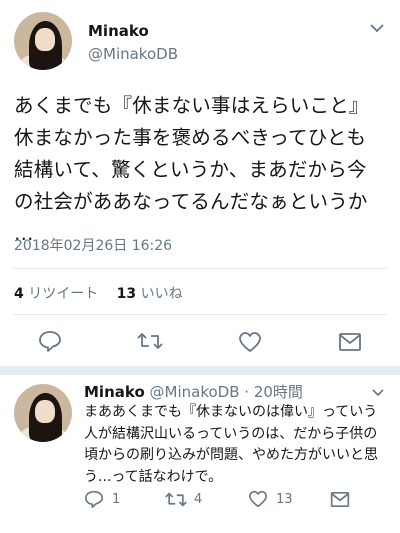 The height and width of the screenshot is (533, 400). I want to click on retweets-count: 4, so click(19, 294).